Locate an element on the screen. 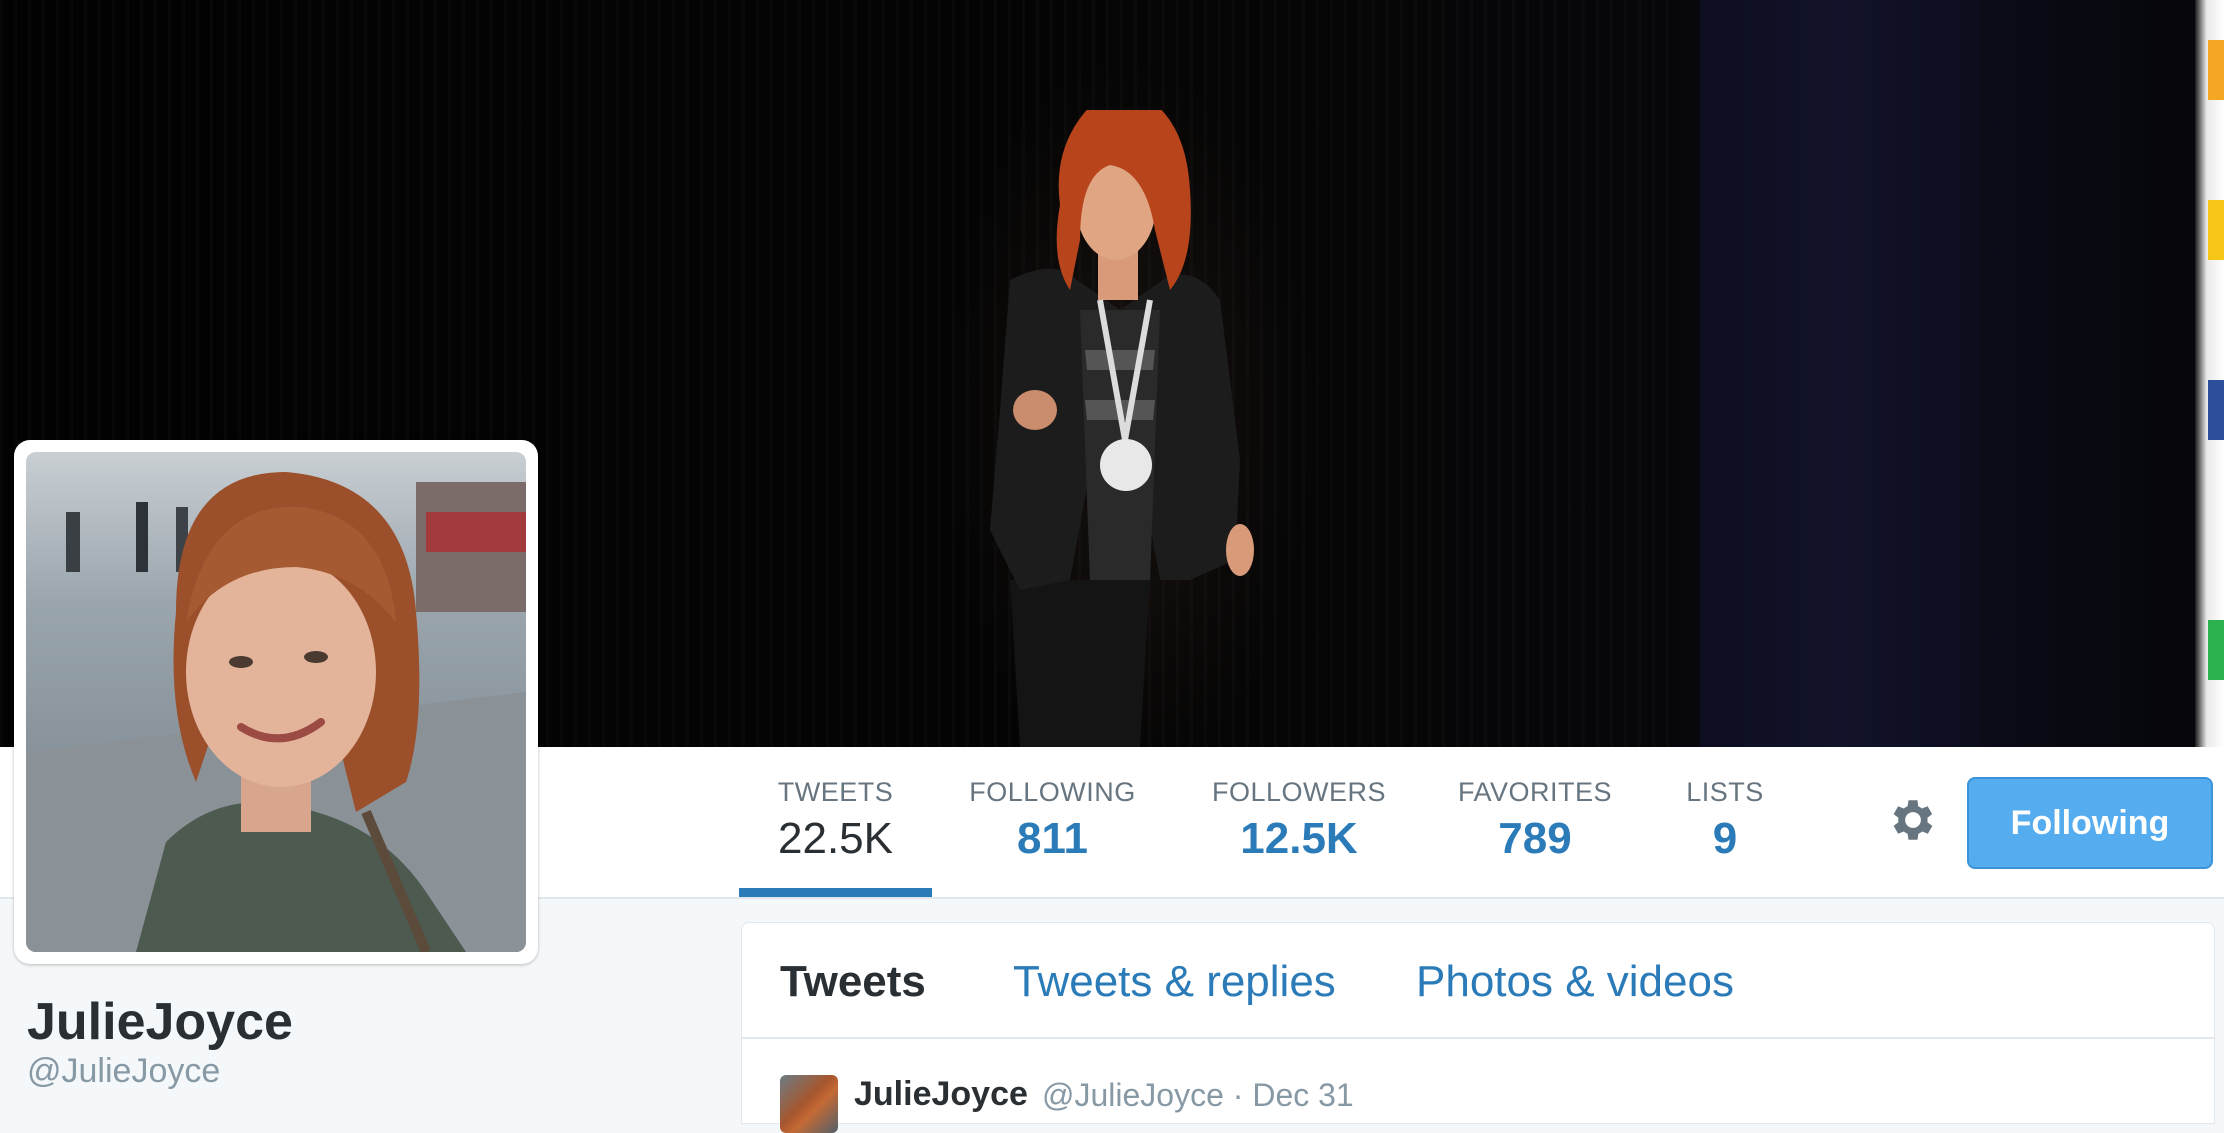 The width and height of the screenshot is (2224, 1133). tab-tweets-and-replies: Tweets & replies is located at coordinates (1174, 982).